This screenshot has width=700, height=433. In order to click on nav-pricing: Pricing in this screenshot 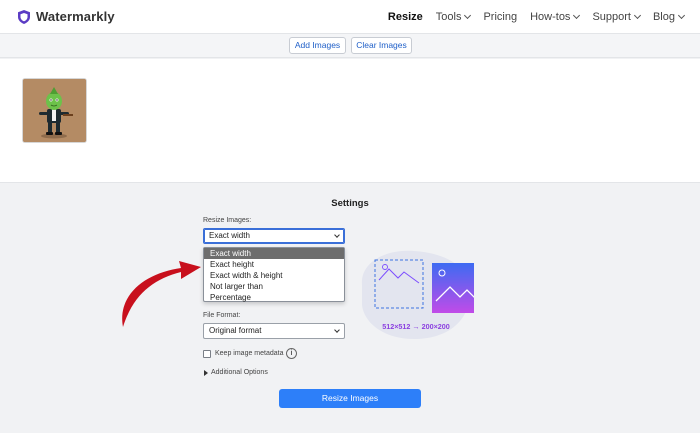, I will do `click(500, 17)`.